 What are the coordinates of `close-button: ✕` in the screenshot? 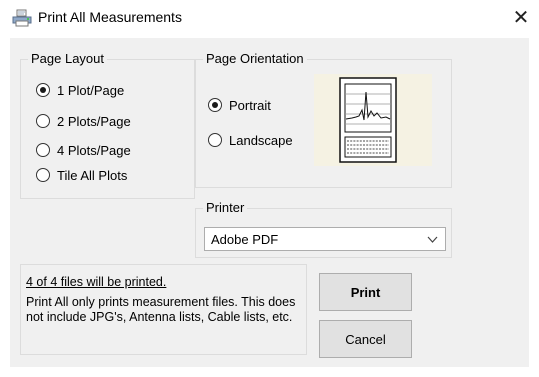 It's located at (521, 18).